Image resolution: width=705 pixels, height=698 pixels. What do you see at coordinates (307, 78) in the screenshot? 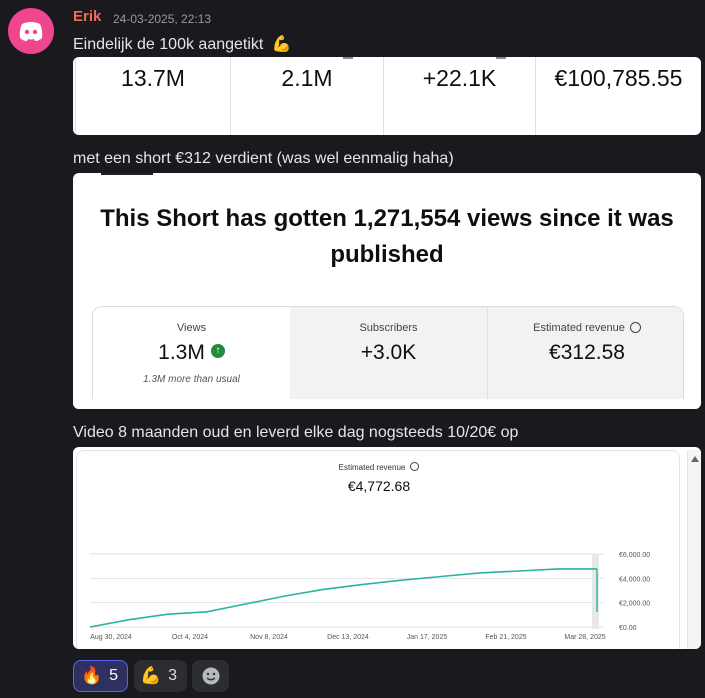
I see `metric-value: 2.1M` at bounding box center [307, 78].